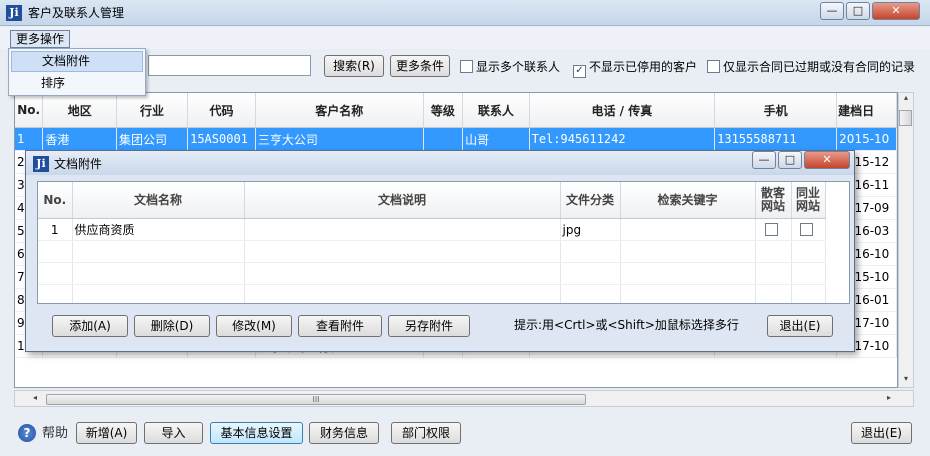 The image size is (930, 456). I want to click on column-header: 手机, so click(776, 110).